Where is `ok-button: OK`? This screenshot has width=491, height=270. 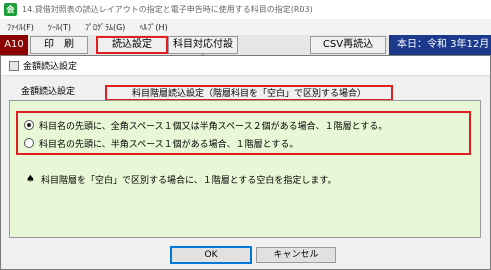 ok-button: OK is located at coordinates (211, 255).